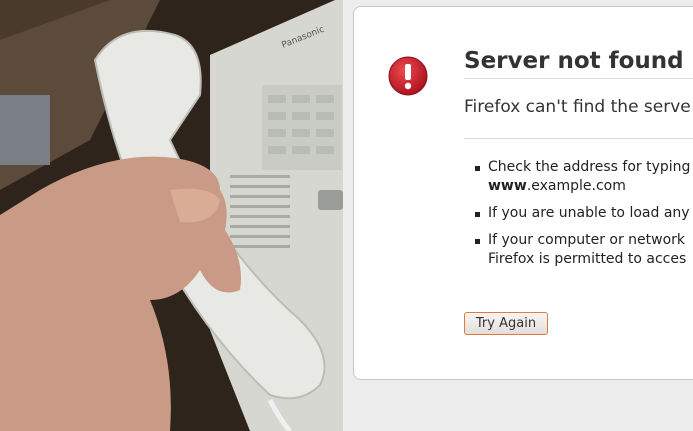  What do you see at coordinates (589, 213) in the screenshot?
I see `suggestion-text: If you are unable to load any` at bounding box center [589, 213].